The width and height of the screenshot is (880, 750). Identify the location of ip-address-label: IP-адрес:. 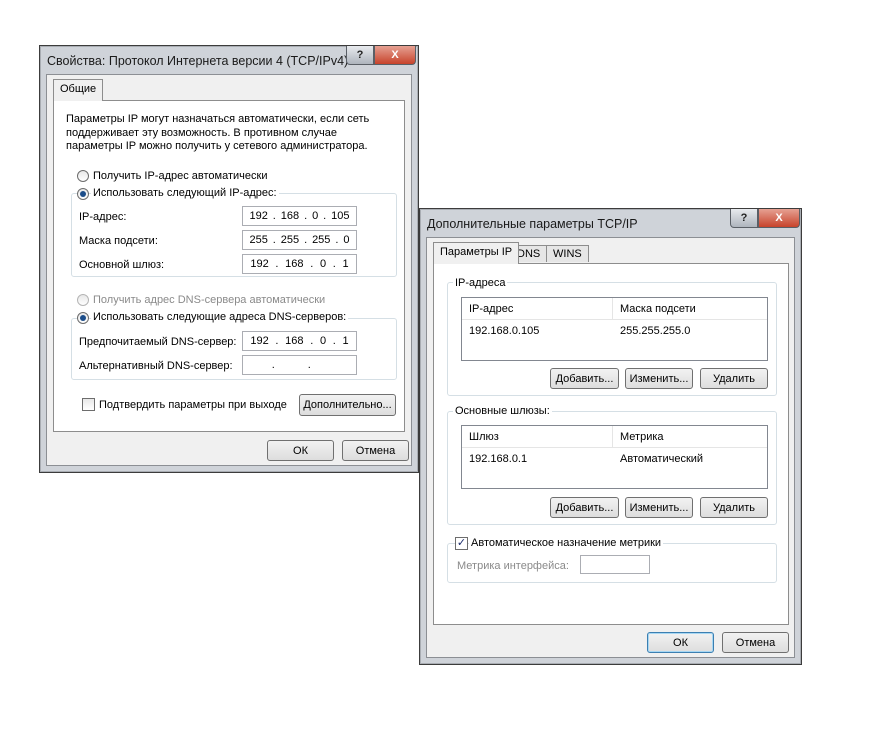
(103, 217).